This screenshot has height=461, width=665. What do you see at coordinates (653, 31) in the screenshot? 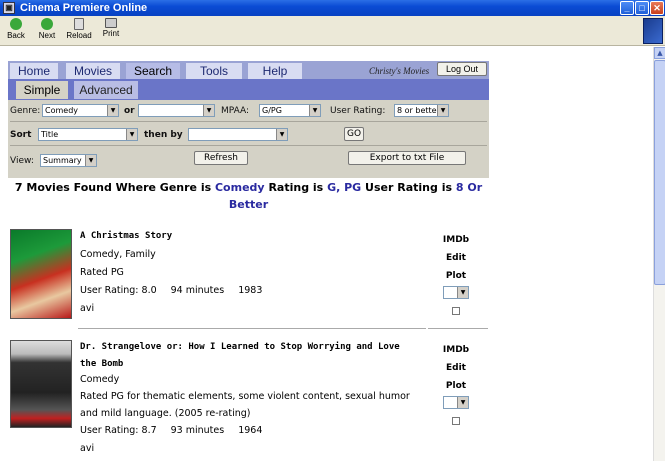
I see `brand-logo-icon` at bounding box center [653, 31].